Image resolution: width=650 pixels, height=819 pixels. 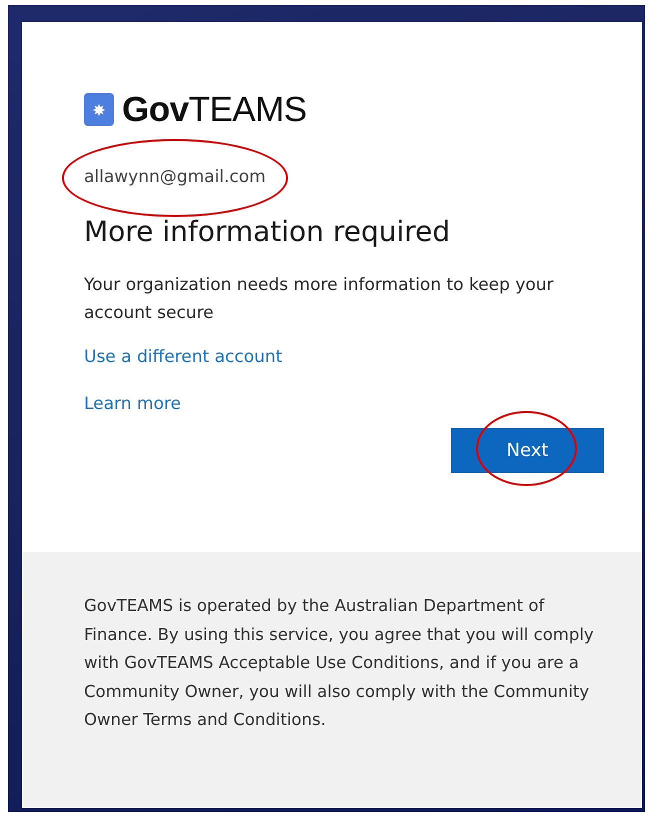 I want to click on info-message: Your organization needs more information to keep your account secure, so click(x=319, y=299).